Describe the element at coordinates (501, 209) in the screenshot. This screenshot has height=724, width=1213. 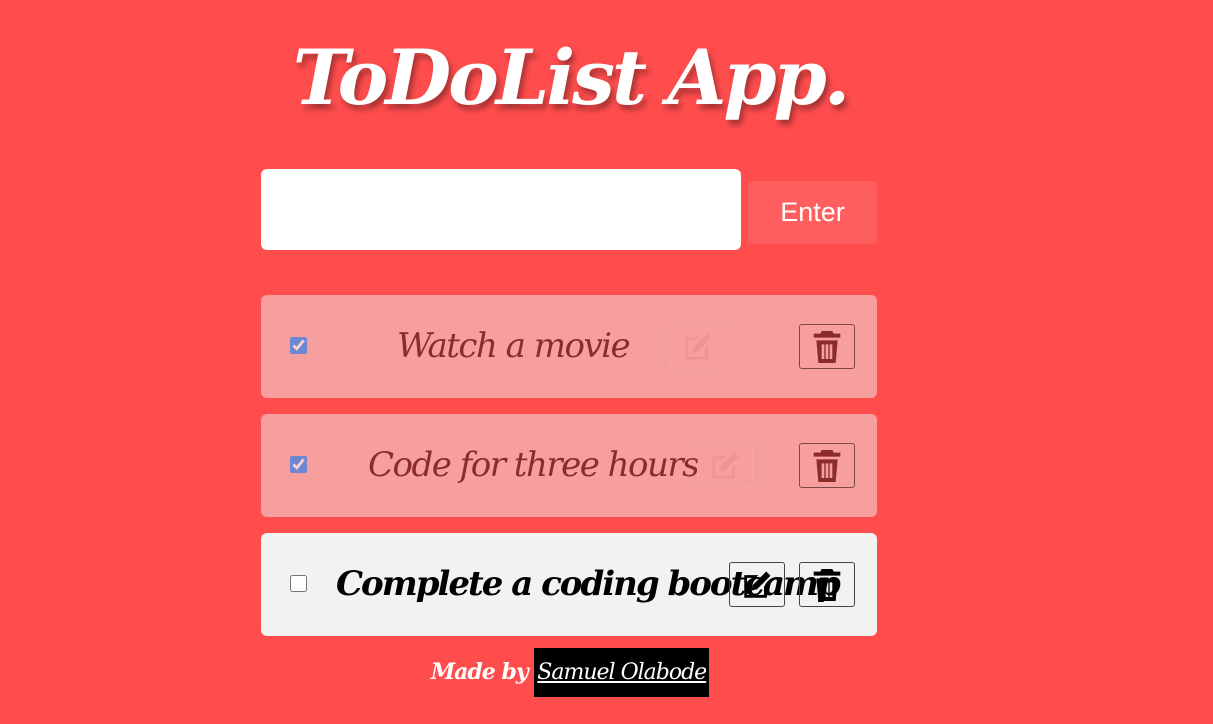
I see `todo-input` at that location.